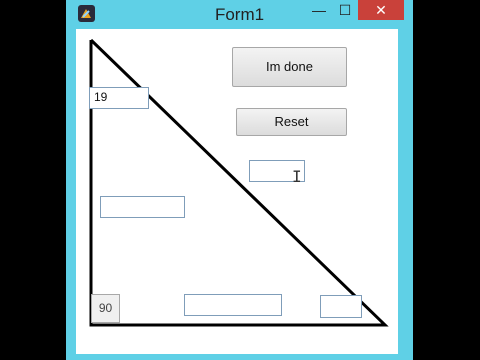  Describe the element at coordinates (345, 10) in the screenshot. I see `maximize-button: ☐` at that location.